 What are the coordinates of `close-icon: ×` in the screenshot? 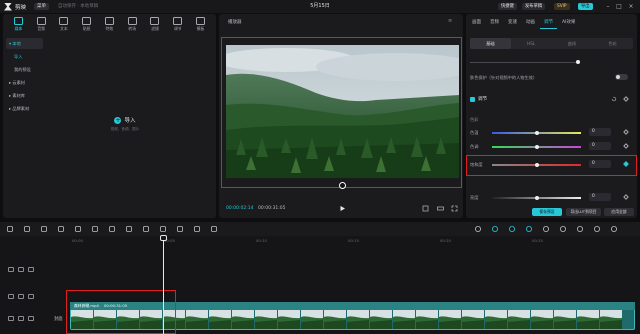 It's located at (631, 6).